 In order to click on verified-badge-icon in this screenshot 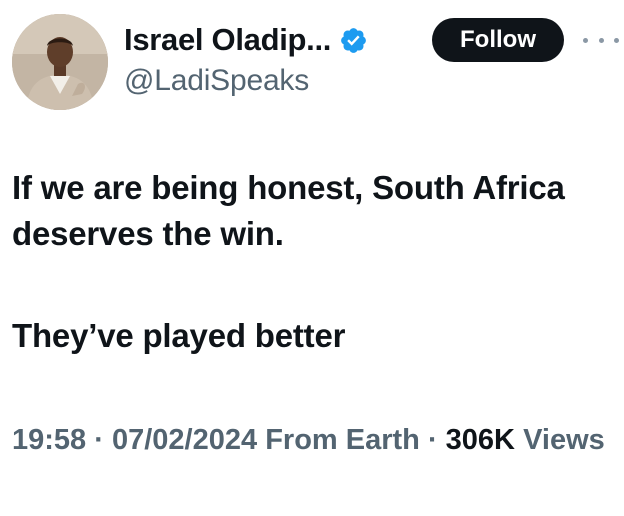, I will do `click(353, 40)`.